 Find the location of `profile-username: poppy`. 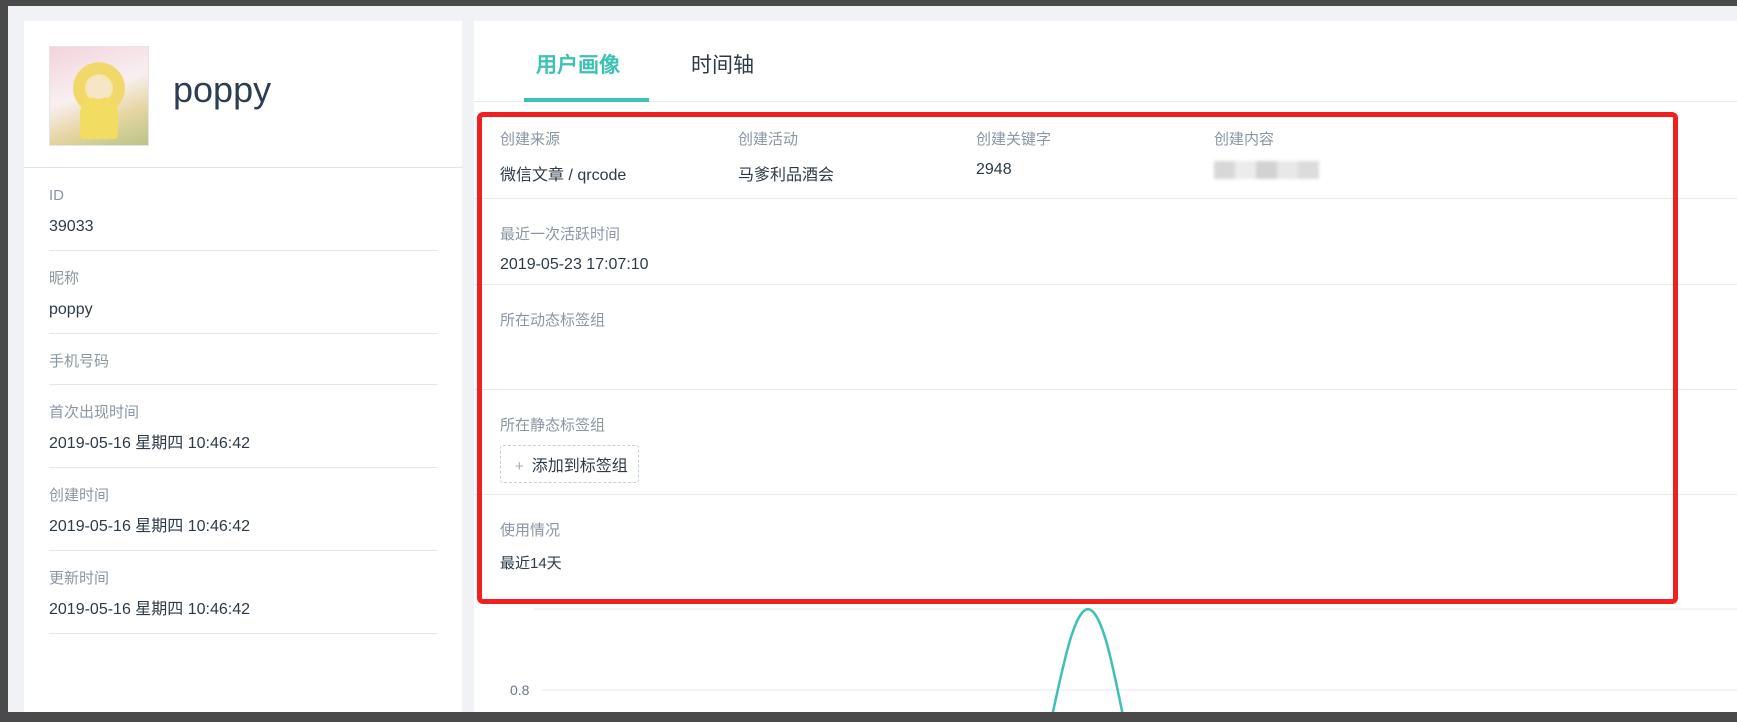

profile-username: poppy is located at coordinates (222, 89).